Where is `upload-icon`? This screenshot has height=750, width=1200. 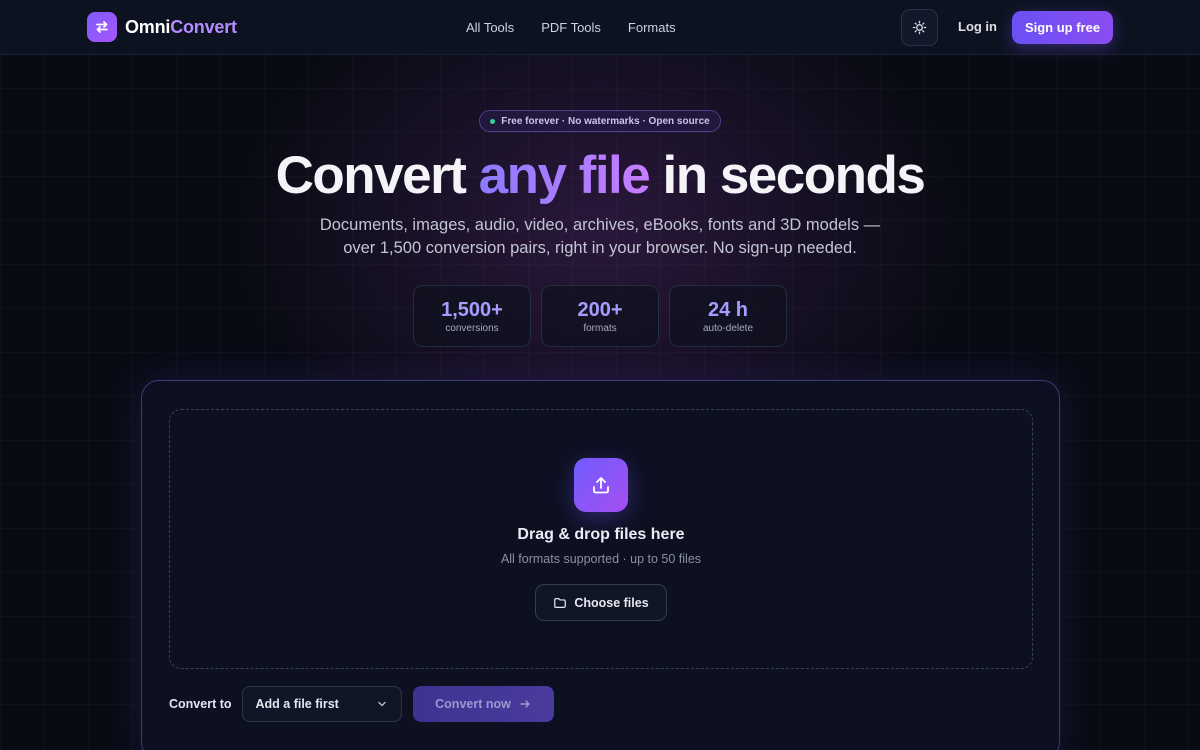 upload-icon is located at coordinates (601, 485).